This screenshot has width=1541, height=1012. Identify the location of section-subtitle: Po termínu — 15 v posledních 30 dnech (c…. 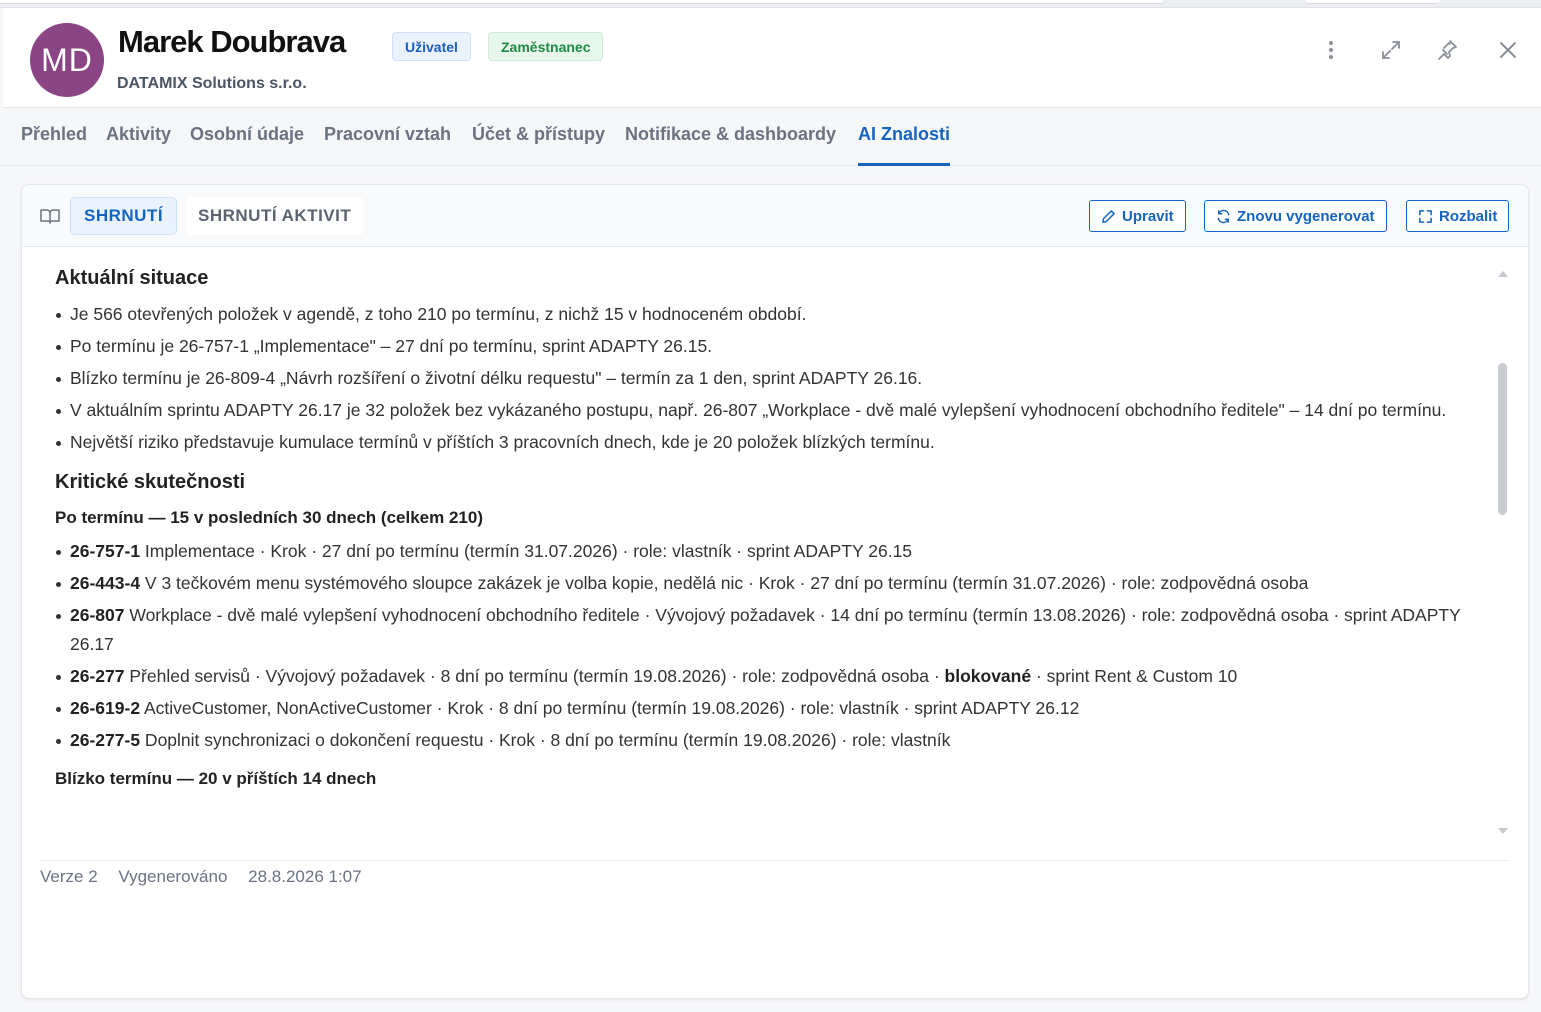
(269, 517).